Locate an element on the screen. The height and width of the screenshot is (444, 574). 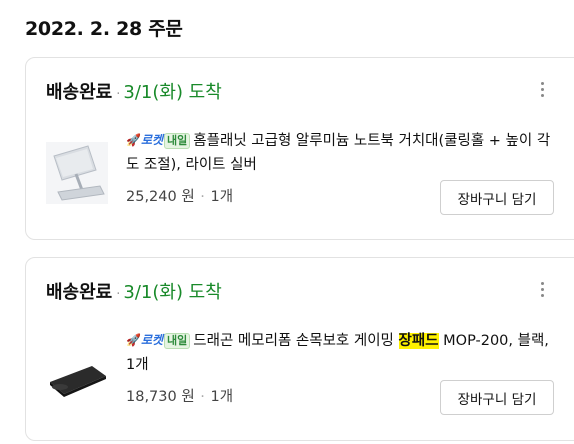
product-title-text: 드래곤 메모리폼 손목보호 게이밍 is located at coordinates (296, 341).